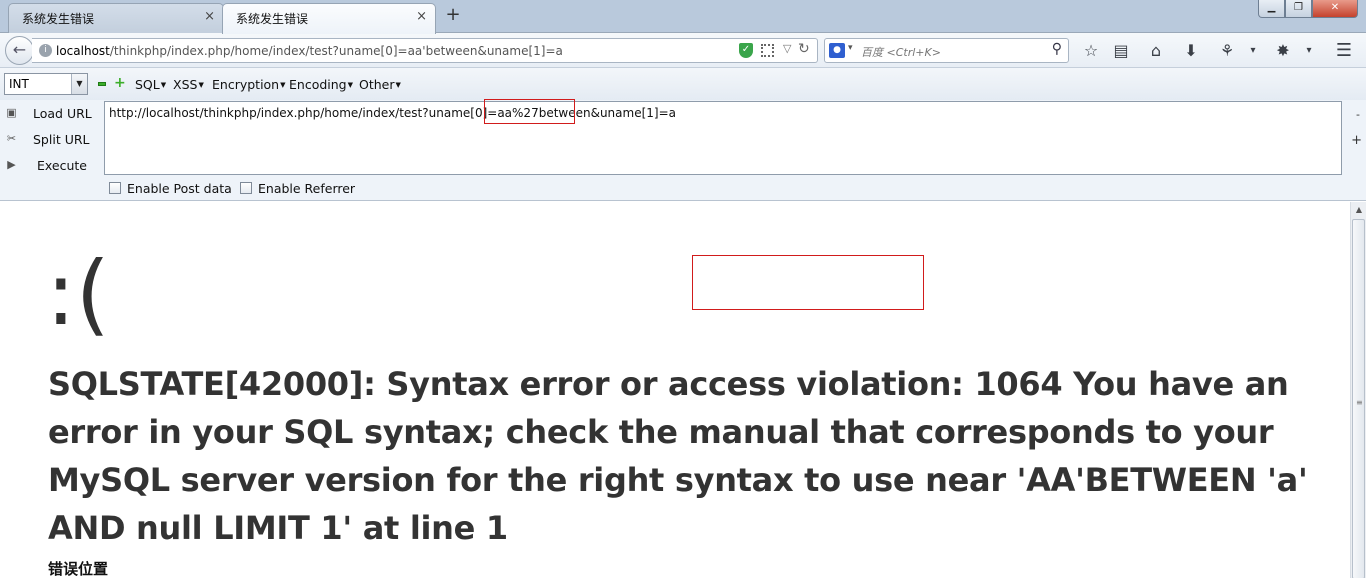 The height and width of the screenshot is (578, 1366). Describe the element at coordinates (1298, 9) in the screenshot. I see `maximize-button: ❐` at that location.